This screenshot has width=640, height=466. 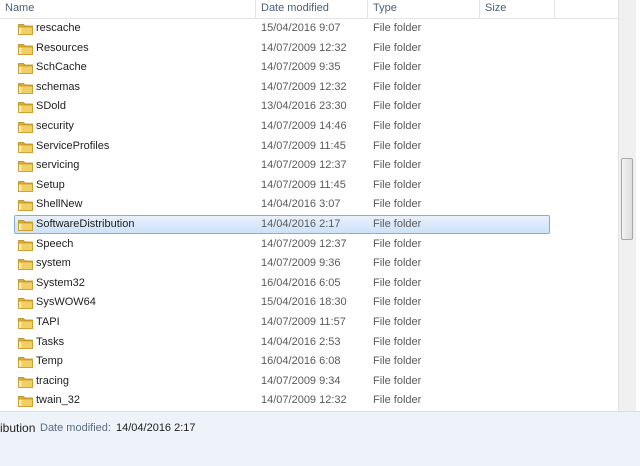 I want to click on list-item: Setup 14/07/2009 11:45 File folder, so click(x=309, y=186).